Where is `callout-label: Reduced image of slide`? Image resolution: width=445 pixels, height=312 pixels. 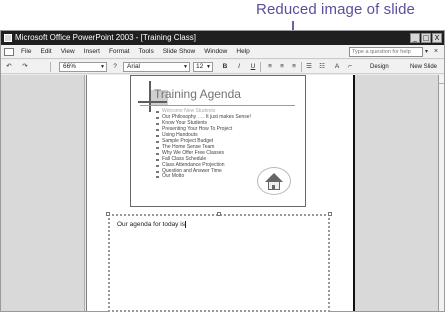
callout-label: Reduced image of slide is located at coordinates (335, 9).